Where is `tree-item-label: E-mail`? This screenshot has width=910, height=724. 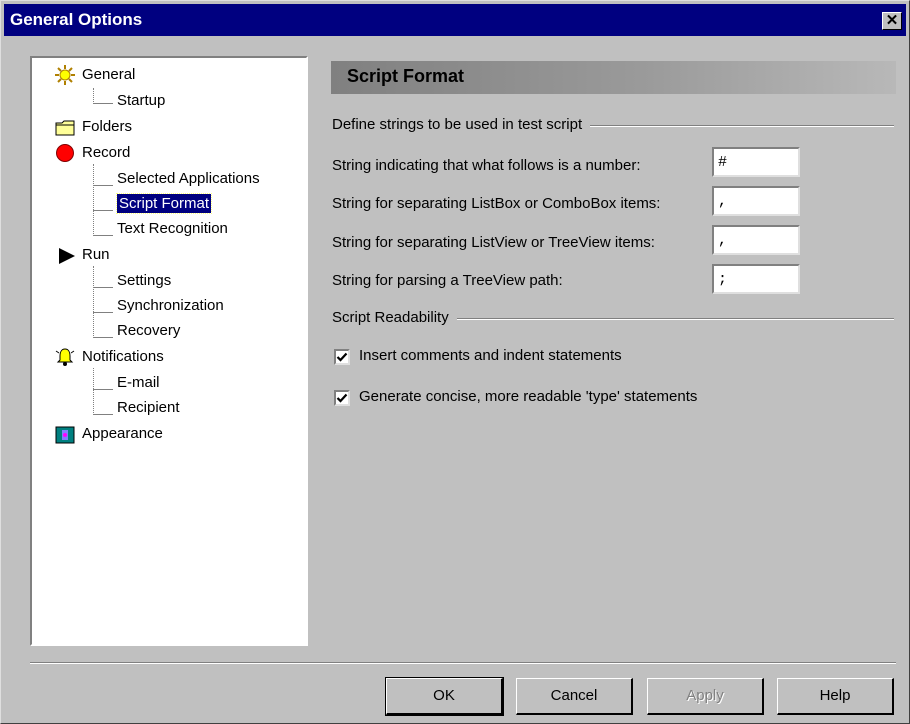 tree-item-label: E-mail is located at coordinates (138, 382).